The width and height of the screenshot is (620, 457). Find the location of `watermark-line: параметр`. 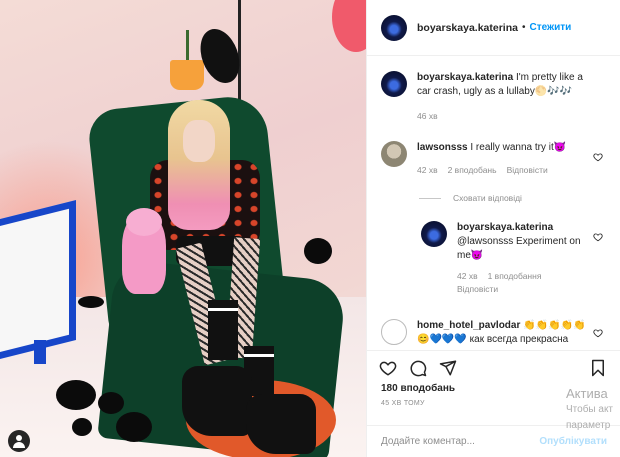

watermark-line: параметр is located at coordinates (588, 425).